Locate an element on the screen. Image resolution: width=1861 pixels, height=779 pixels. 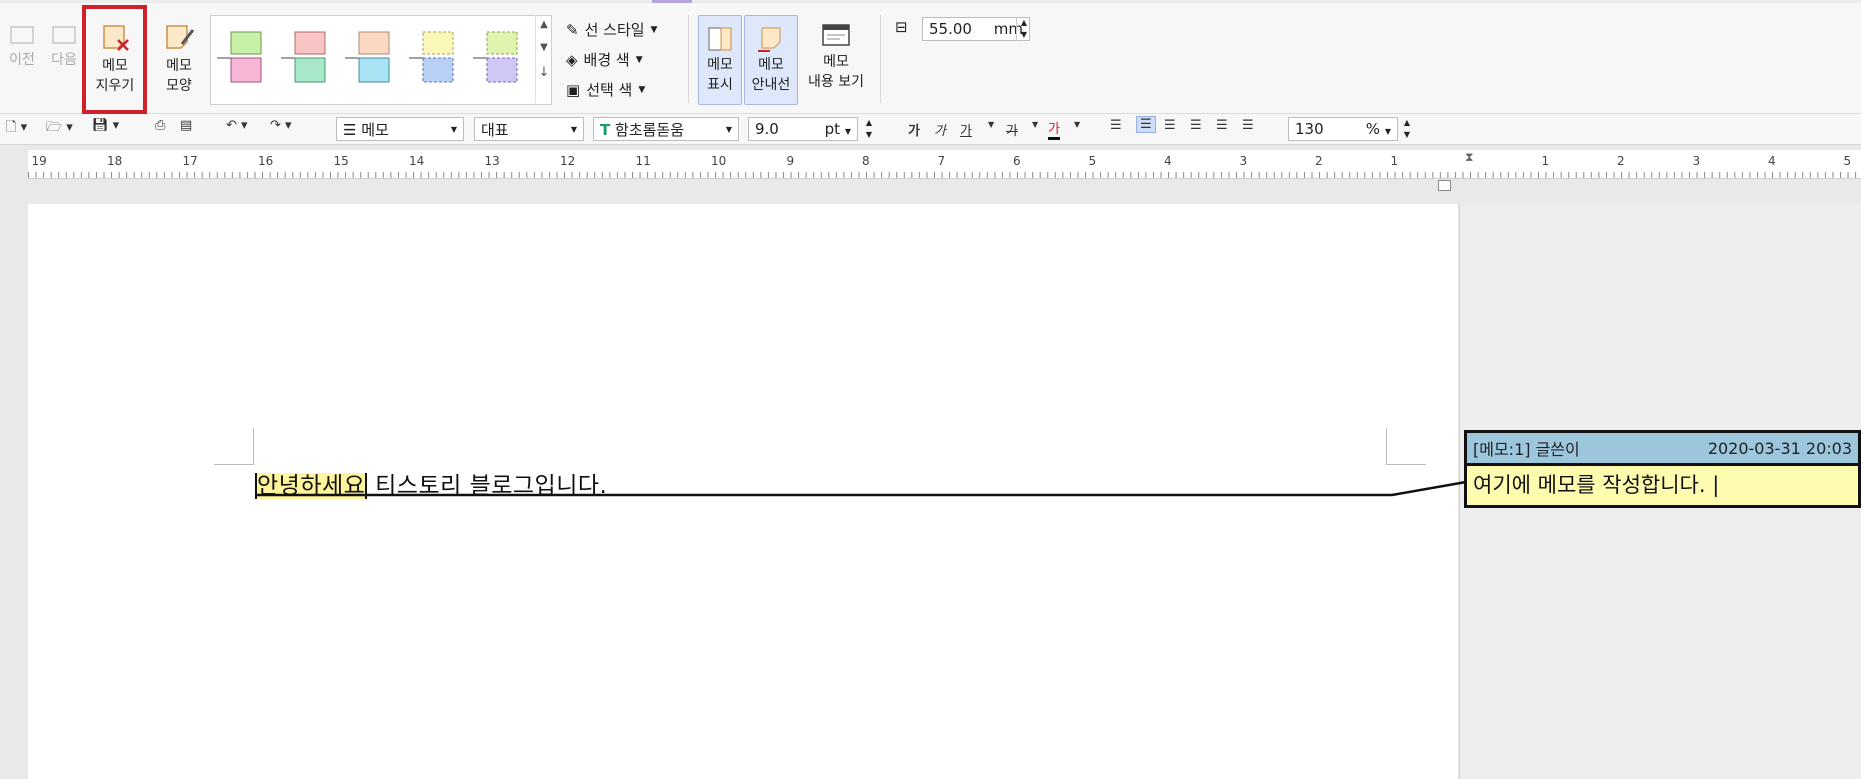
memo-author: [메모:1] 글쓴이 is located at coordinates (1526, 449).